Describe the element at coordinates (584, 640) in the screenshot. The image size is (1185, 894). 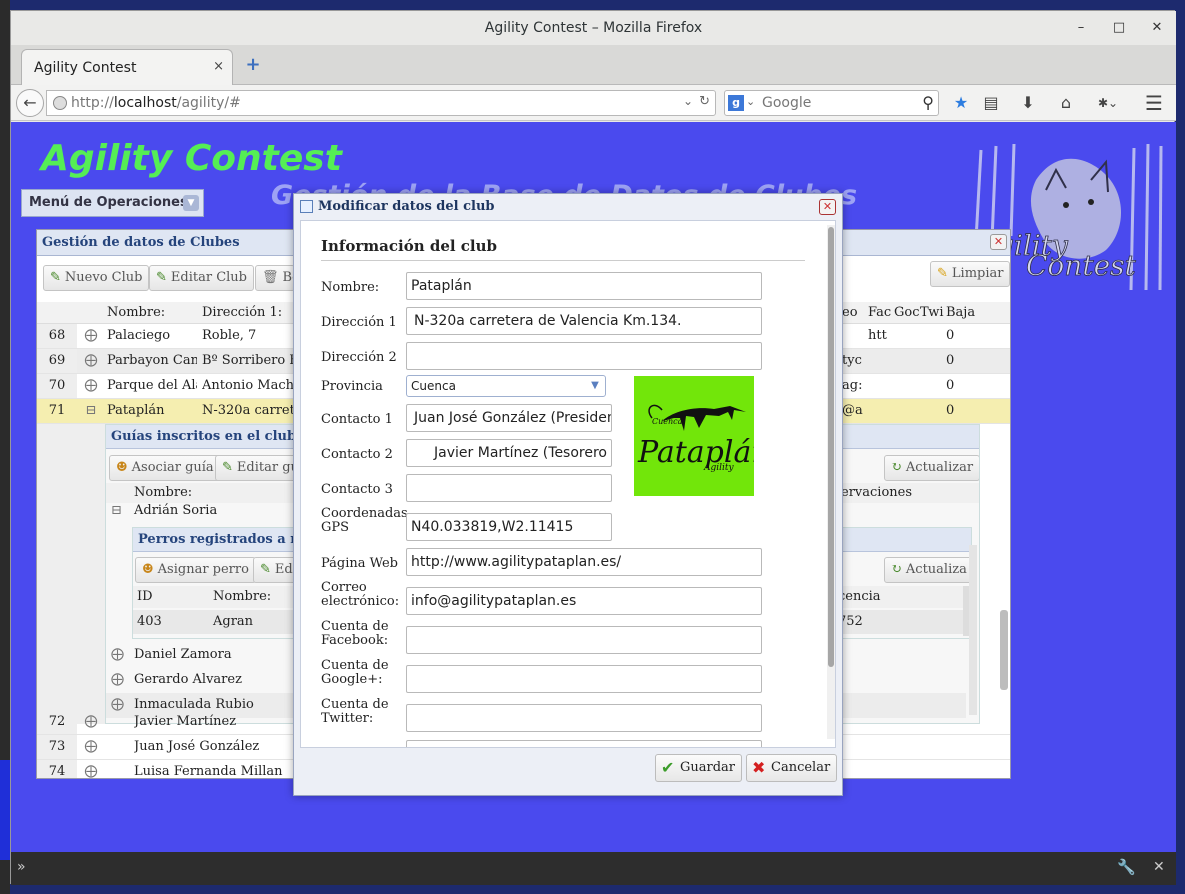
I see `facebook-field` at that location.